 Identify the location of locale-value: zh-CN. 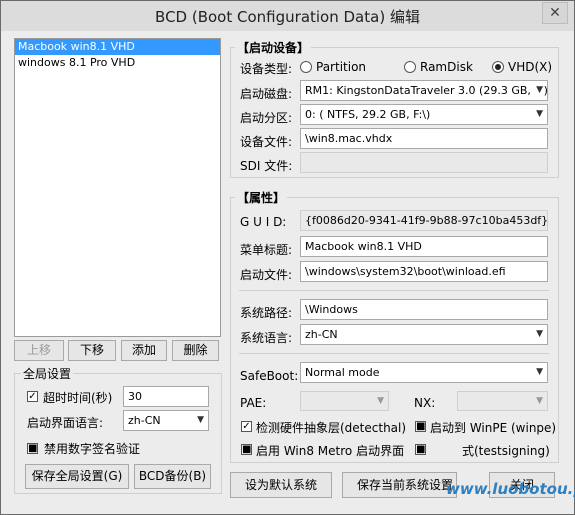
(144, 420).